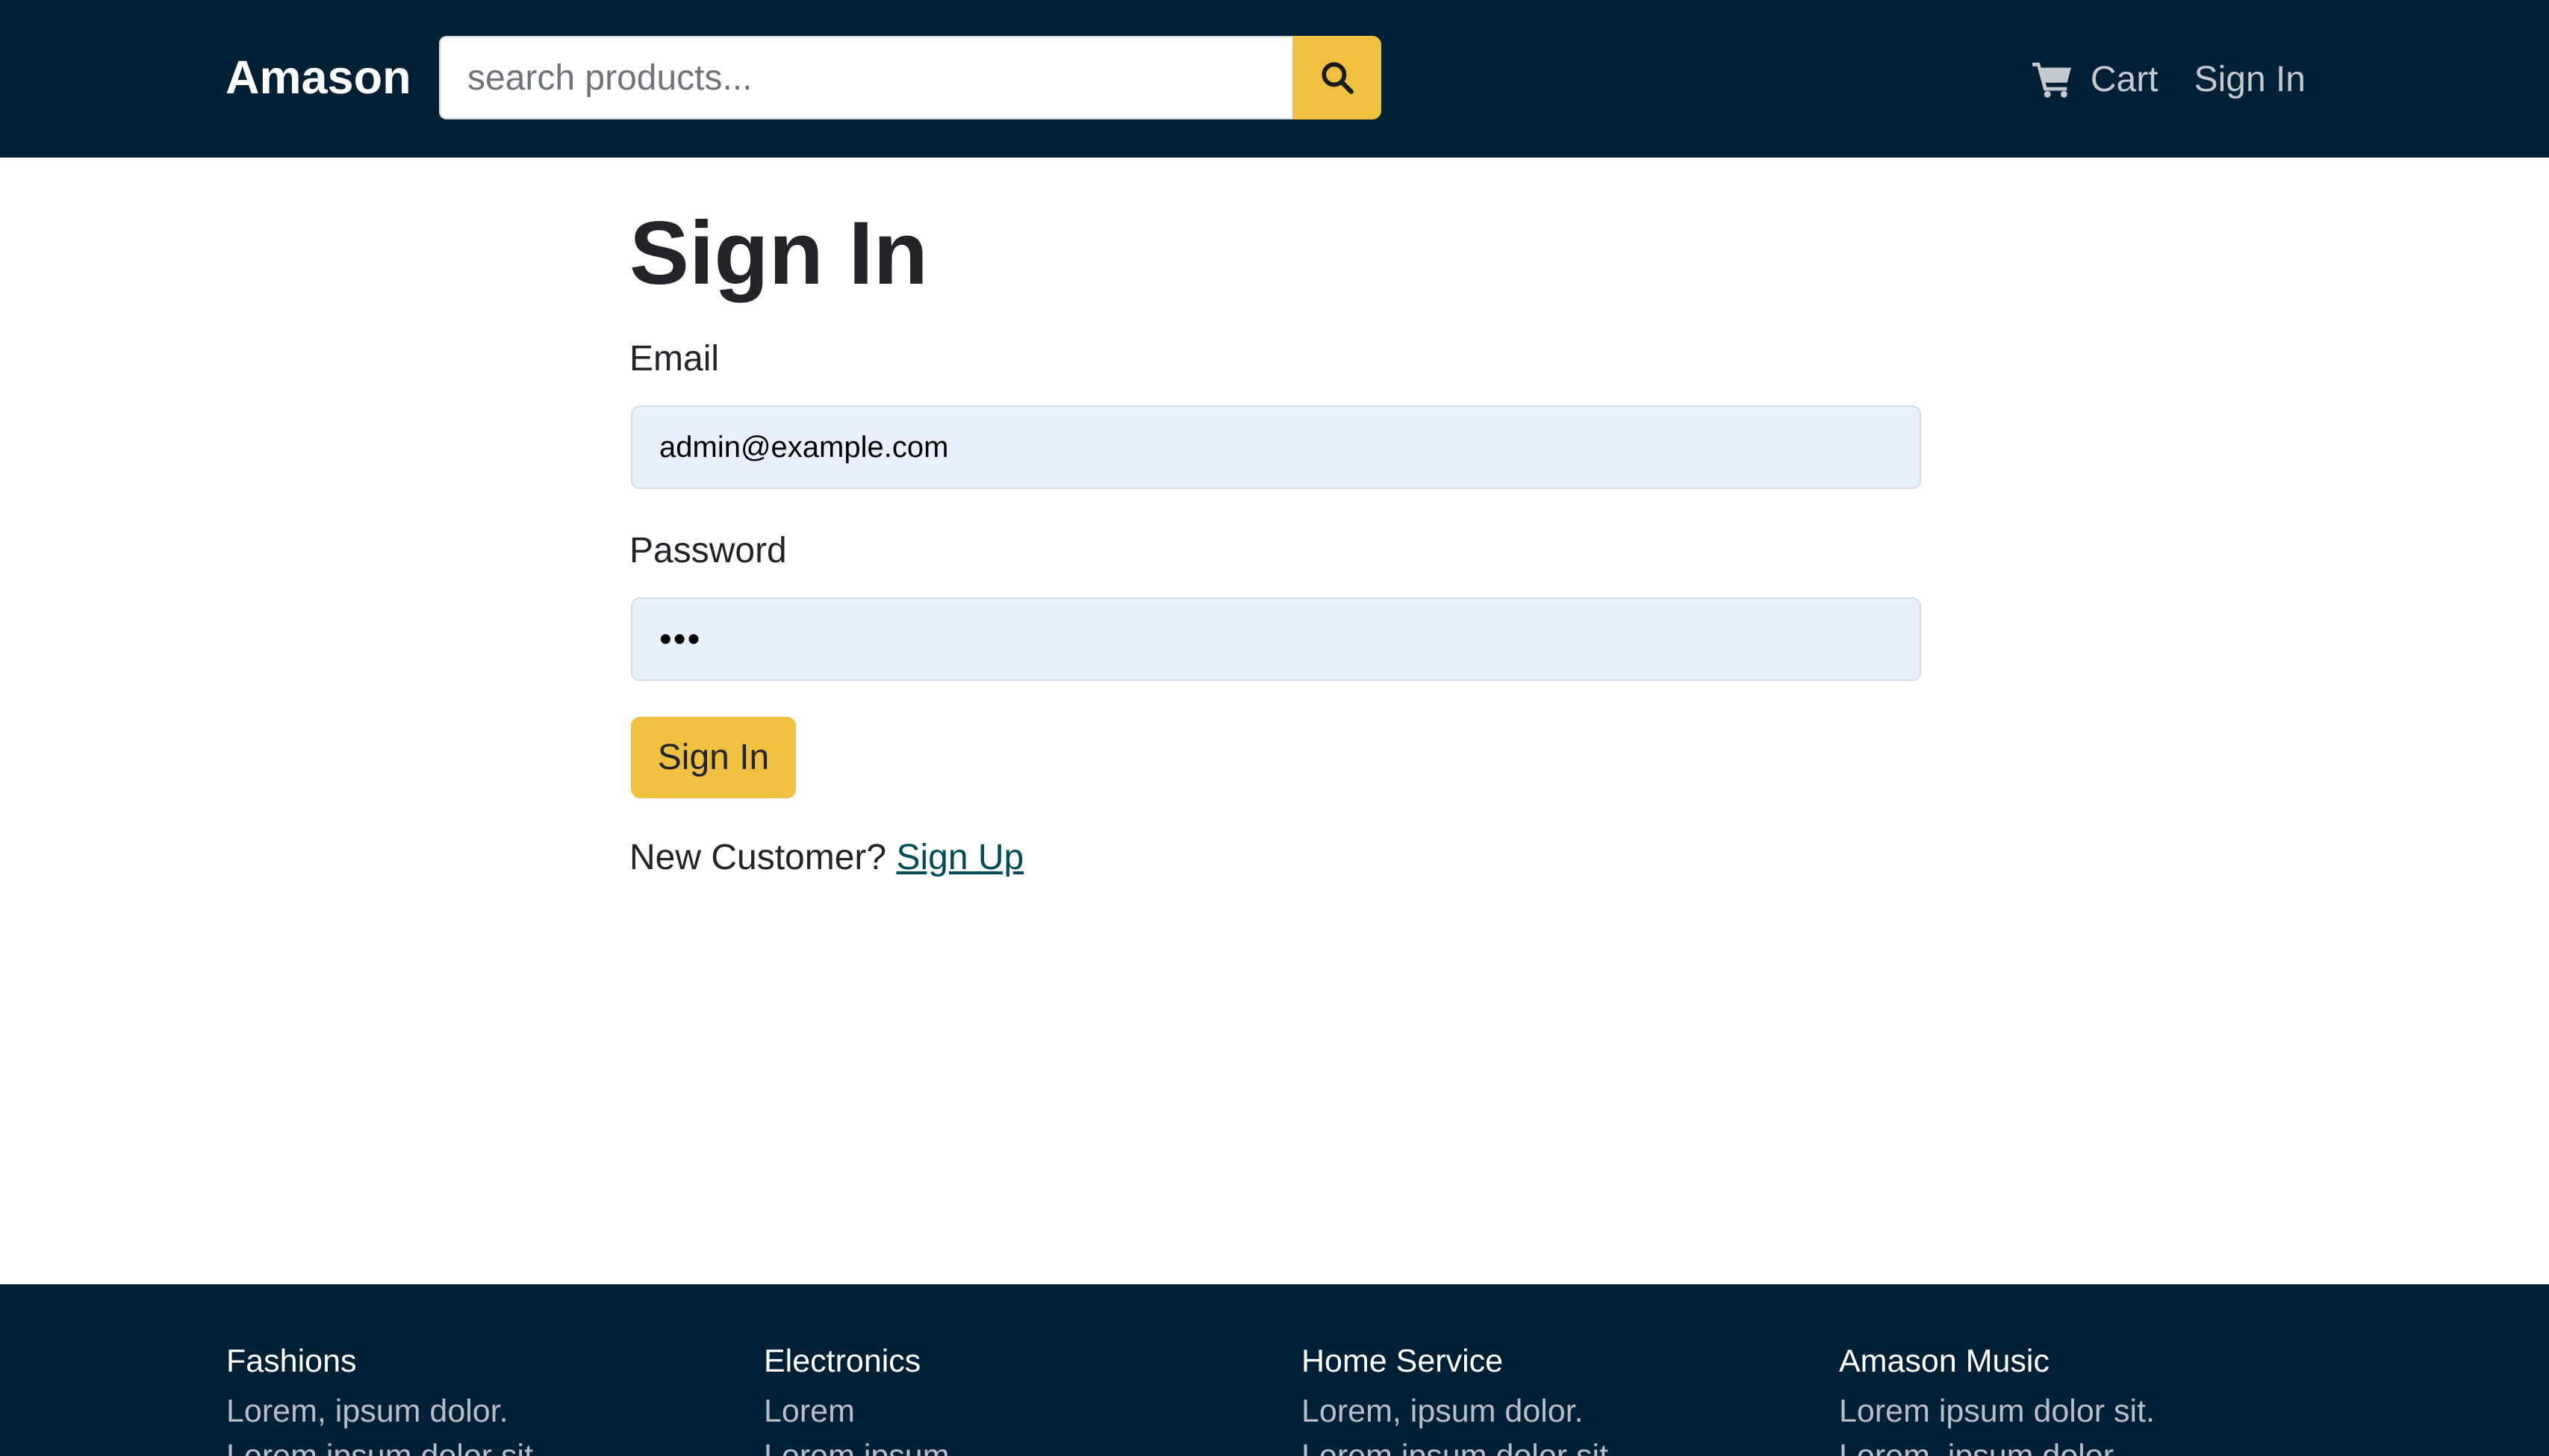 The width and height of the screenshot is (2549, 1456). I want to click on footer-link: Lorem ipsum, so click(1025, 1445).